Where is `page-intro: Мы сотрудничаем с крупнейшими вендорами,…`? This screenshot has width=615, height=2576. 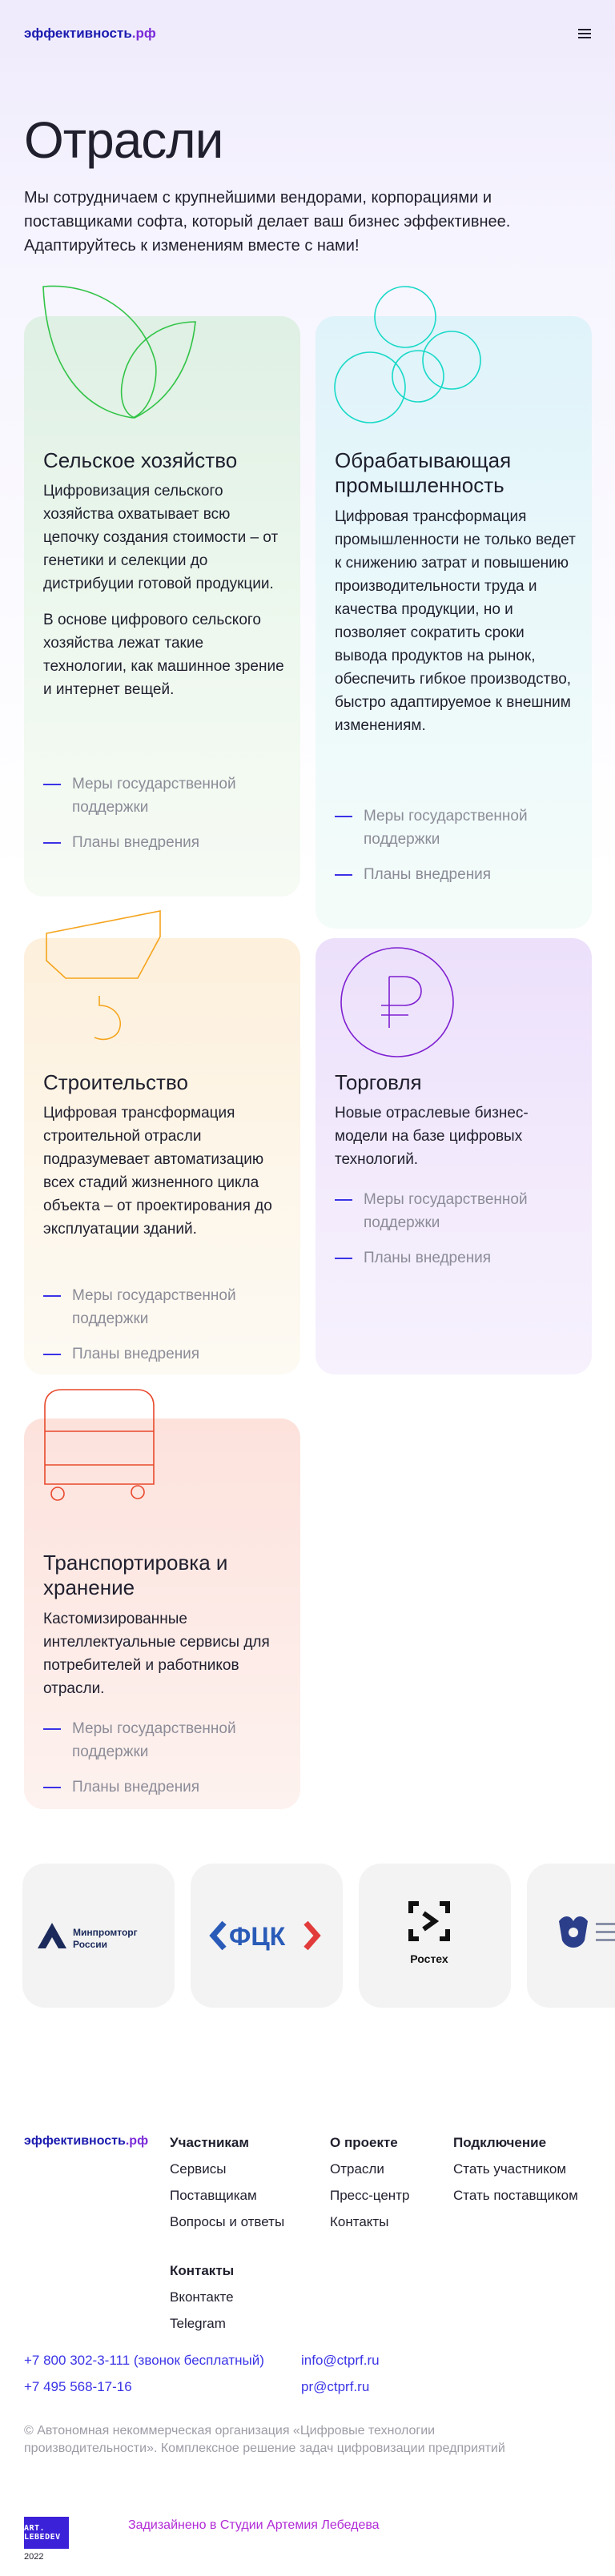 page-intro: Мы сотрудничаем с крупнейшими вендорами,… is located at coordinates (267, 222).